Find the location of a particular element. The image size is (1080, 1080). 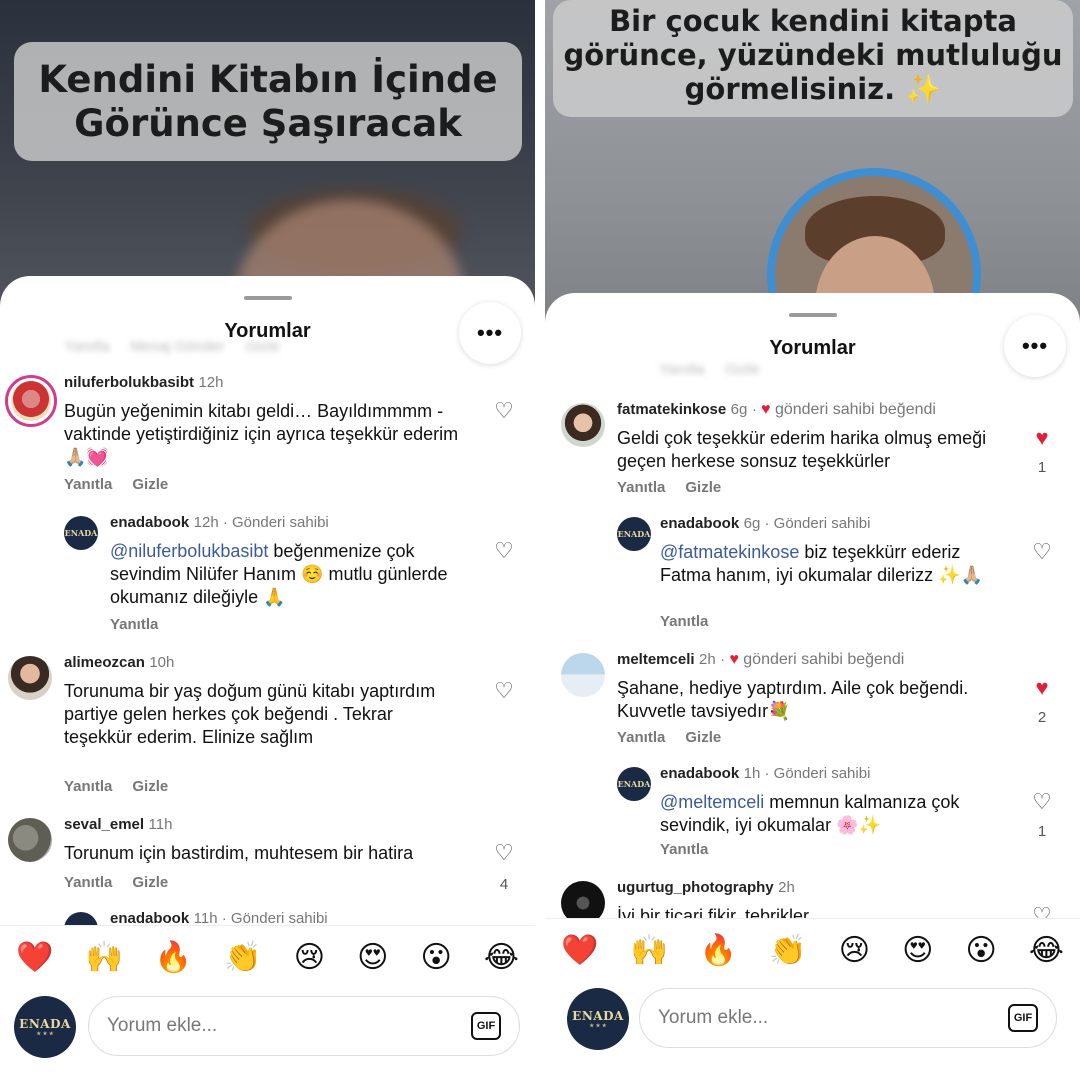

comment-username: meltemceli is located at coordinates (656, 659).